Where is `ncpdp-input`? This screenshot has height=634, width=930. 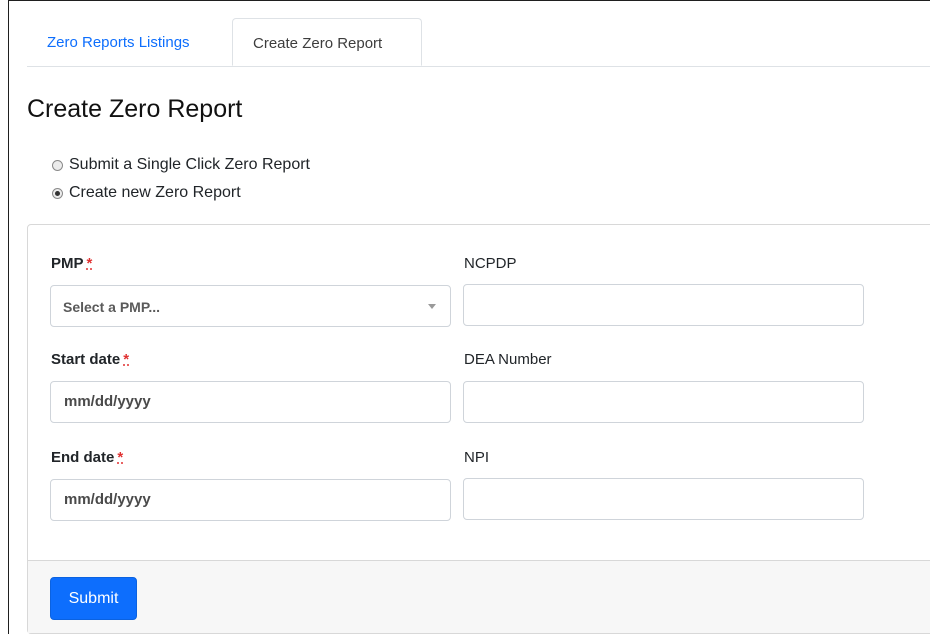 ncpdp-input is located at coordinates (663, 305).